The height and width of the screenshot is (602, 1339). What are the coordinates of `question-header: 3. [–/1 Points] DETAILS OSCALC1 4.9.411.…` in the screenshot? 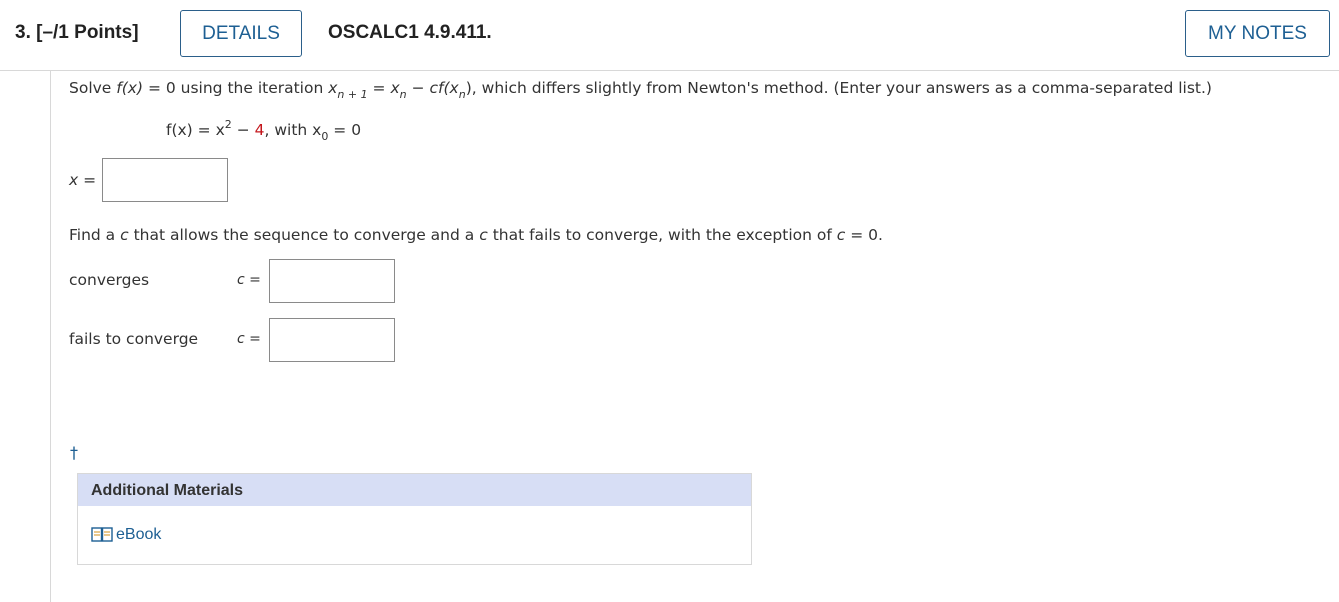 It's located at (669, 35).